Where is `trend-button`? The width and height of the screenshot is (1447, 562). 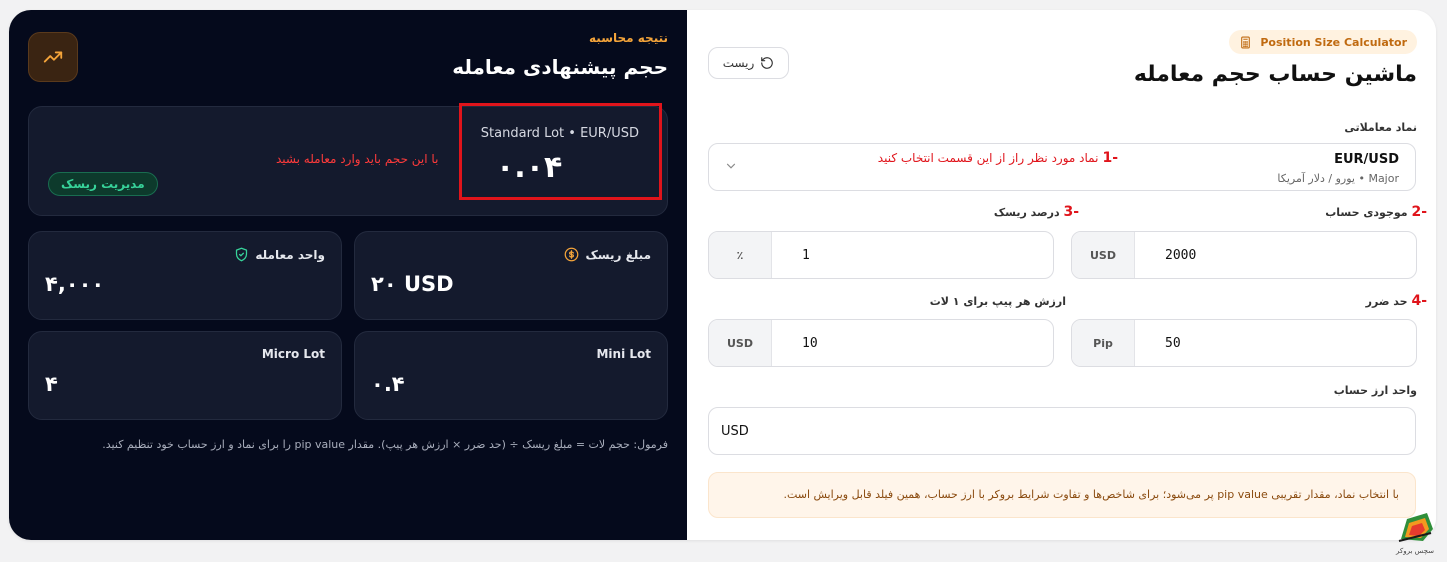
trend-button is located at coordinates (53, 57).